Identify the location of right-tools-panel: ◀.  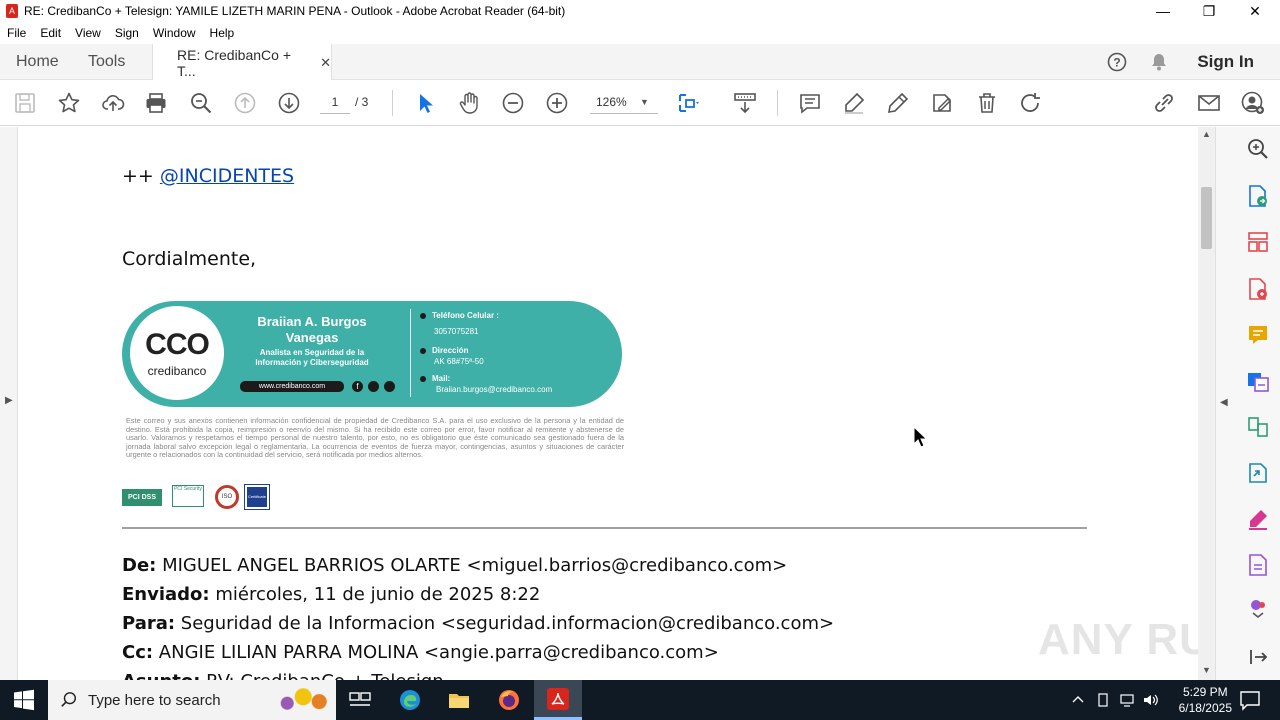
(1247, 403).